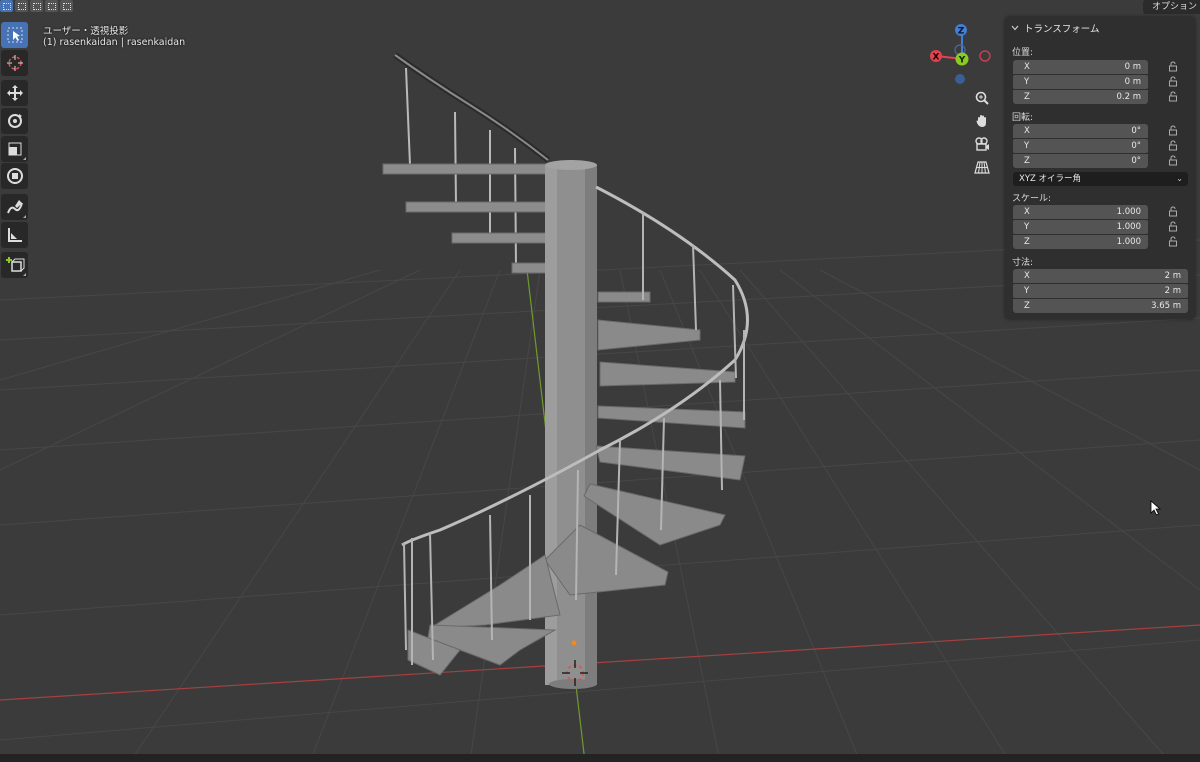 The image size is (1200, 762). Describe the element at coordinates (1080, 82) in the screenshot. I see `location-y-field: Y 0 m` at that location.